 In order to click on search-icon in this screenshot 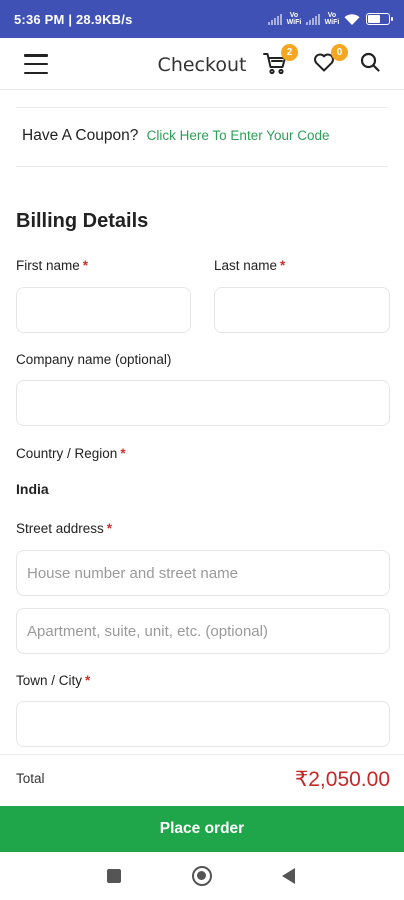, I will do `click(370, 62)`.